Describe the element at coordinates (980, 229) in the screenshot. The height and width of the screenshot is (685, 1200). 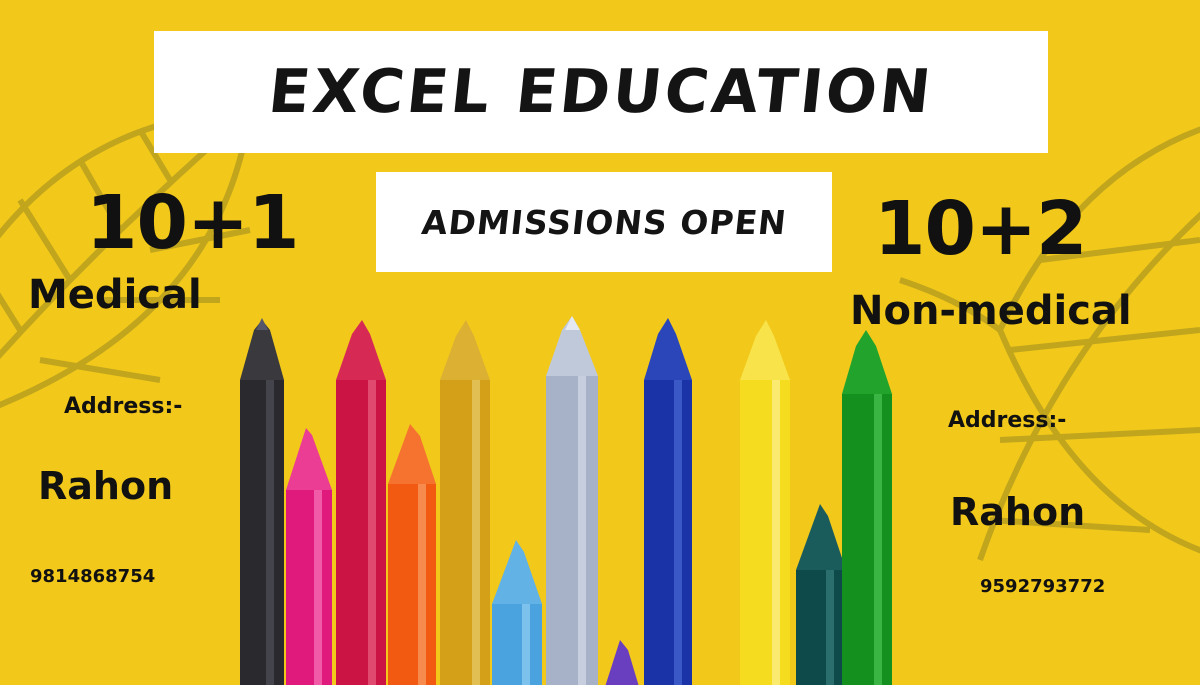
I see `right-grade: 10+2` at that location.